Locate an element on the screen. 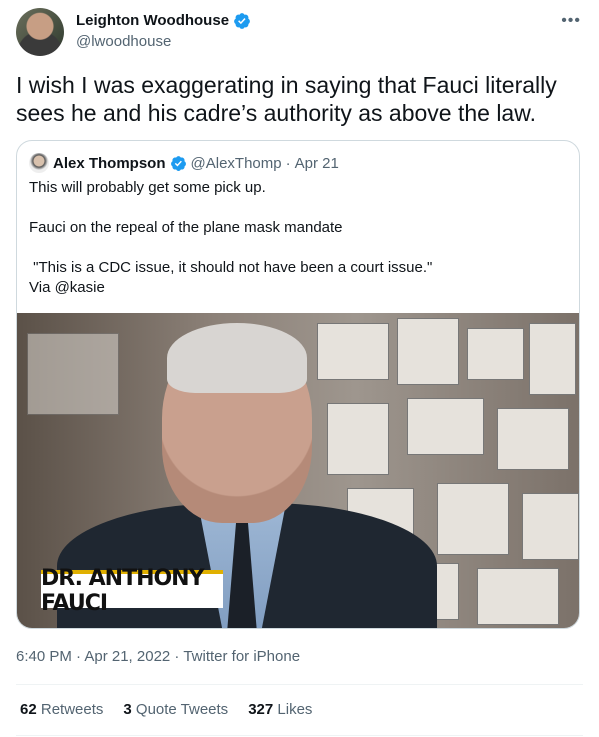  quote-tweets-stat: 3 Quote Tweets is located at coordinates (175, 709).